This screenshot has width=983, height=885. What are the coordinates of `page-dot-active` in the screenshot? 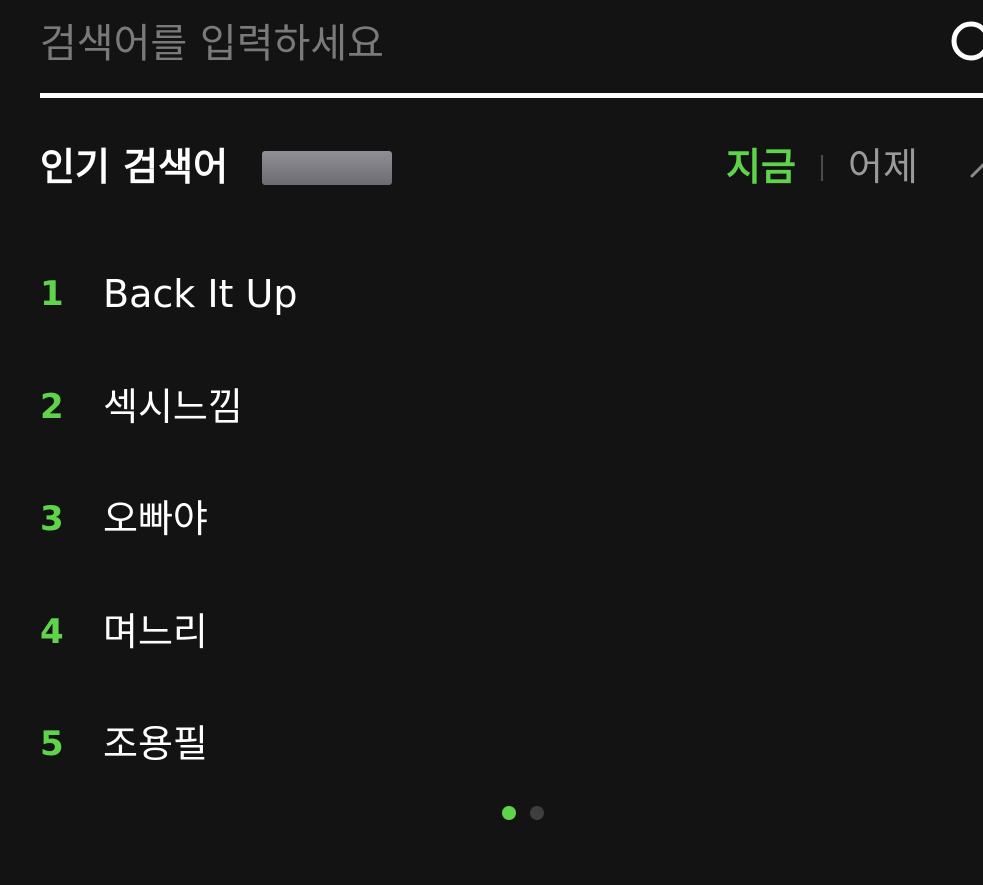 It's located at (509, 813).